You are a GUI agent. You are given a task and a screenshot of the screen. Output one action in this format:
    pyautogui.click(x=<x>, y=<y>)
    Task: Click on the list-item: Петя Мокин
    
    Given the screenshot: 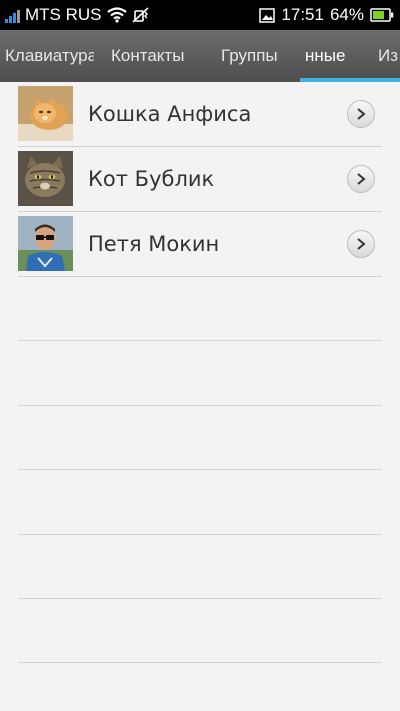 What is the action you would take?
    pyautogui.click(x=200, y=244)
    